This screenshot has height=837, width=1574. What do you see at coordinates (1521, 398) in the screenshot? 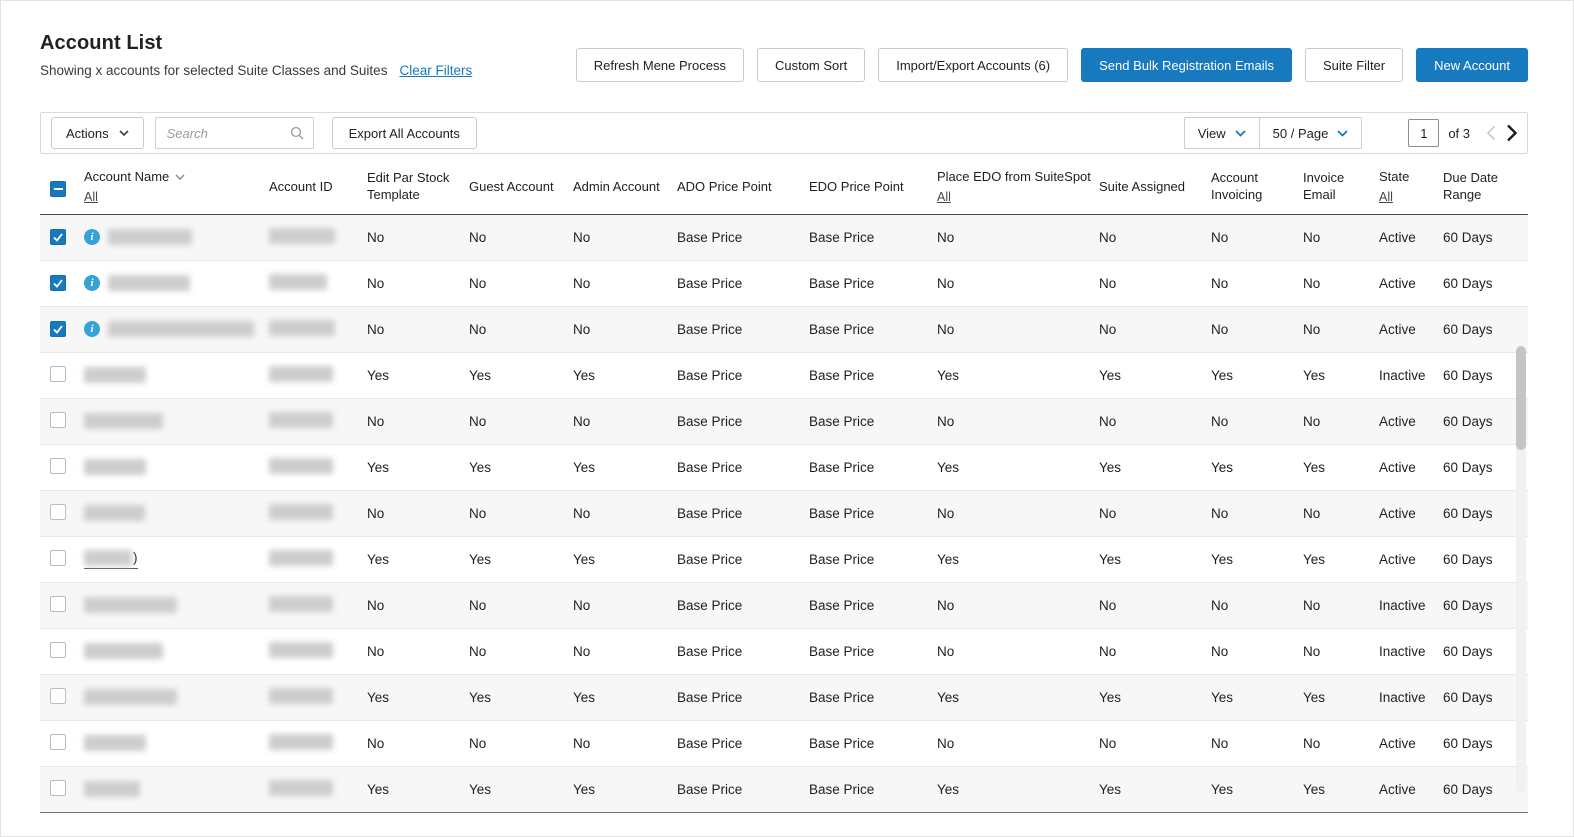
I see `scrollbar-thumb` at bounding box center [1521, 398].